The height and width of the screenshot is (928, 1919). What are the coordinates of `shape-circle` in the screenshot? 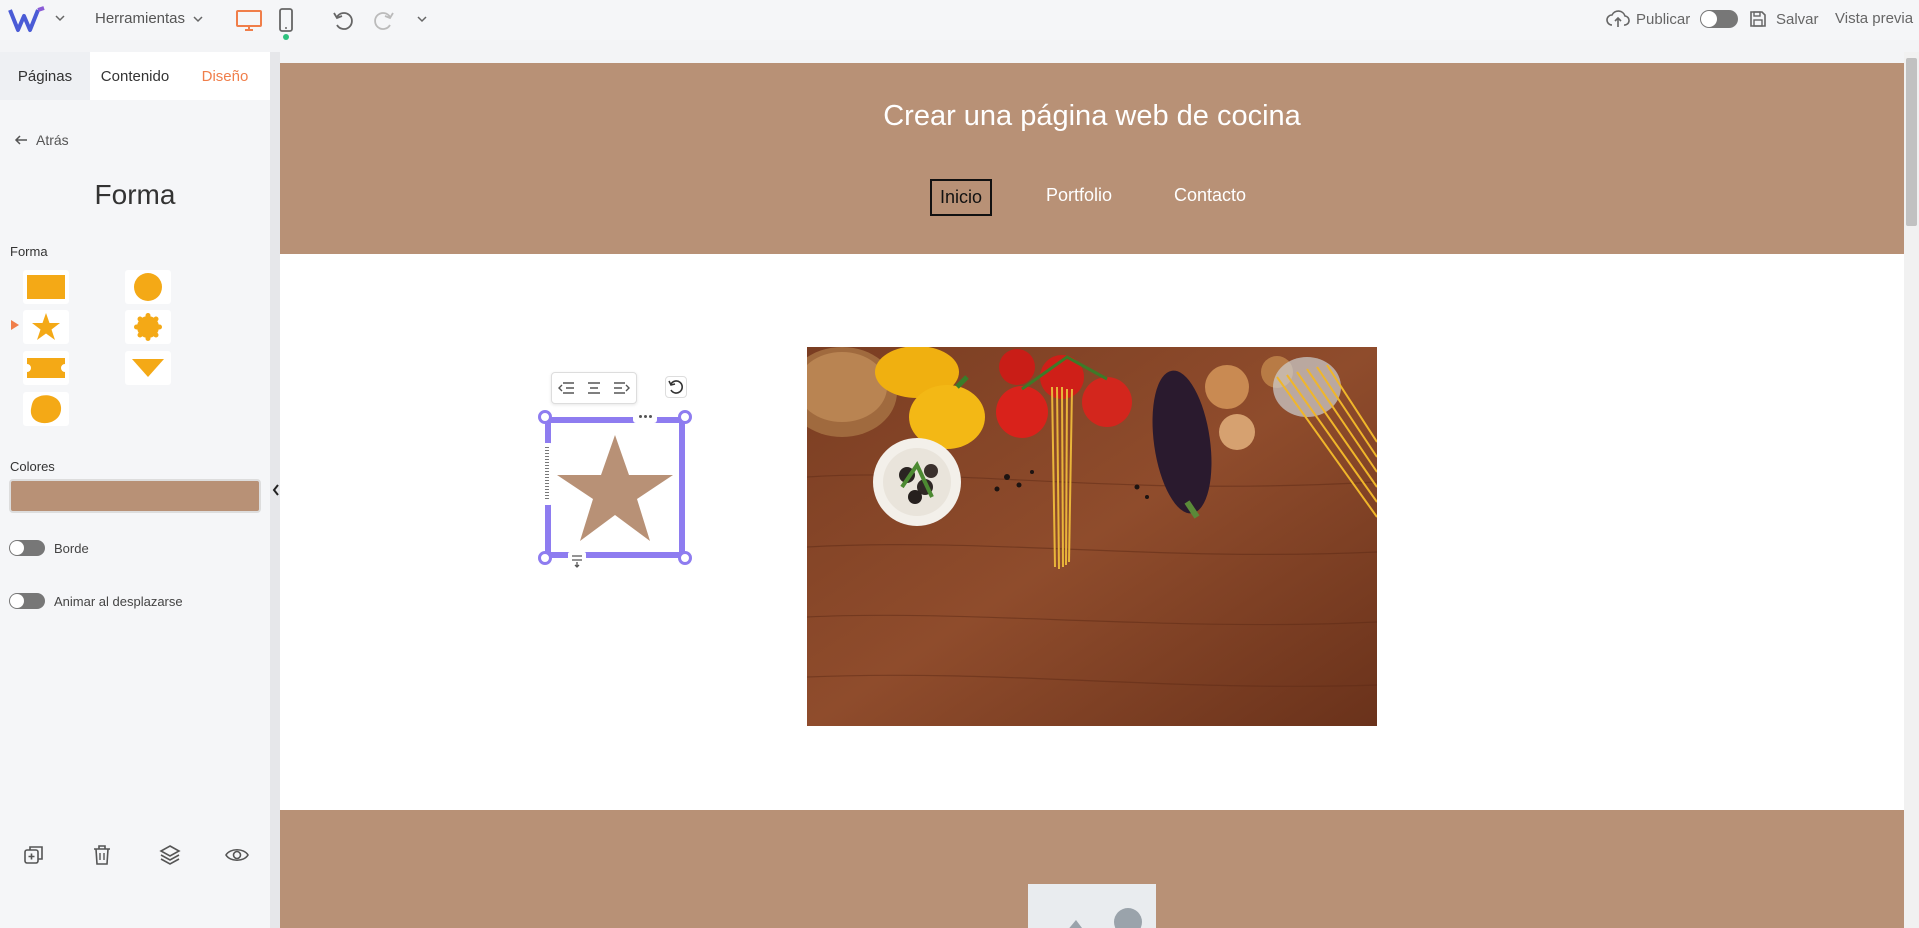 It's located at (148, 287).